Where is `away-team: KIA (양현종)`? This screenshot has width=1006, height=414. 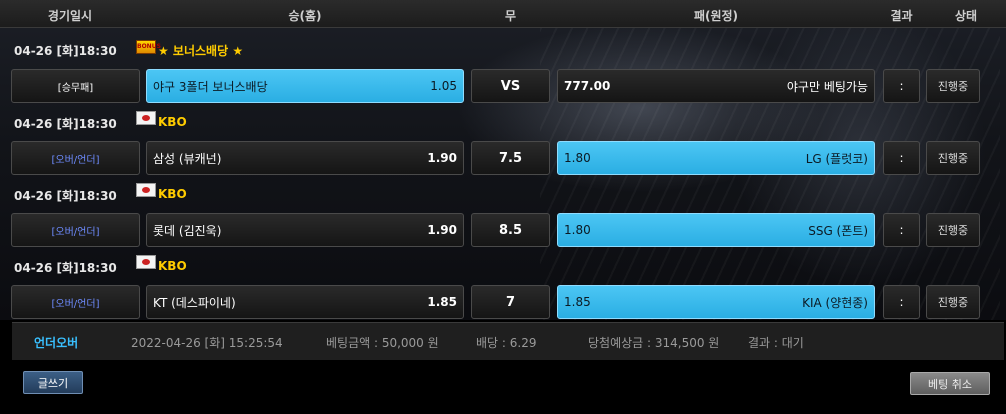 away-team: KIA (양현종) is located at coordinates (835, 302).